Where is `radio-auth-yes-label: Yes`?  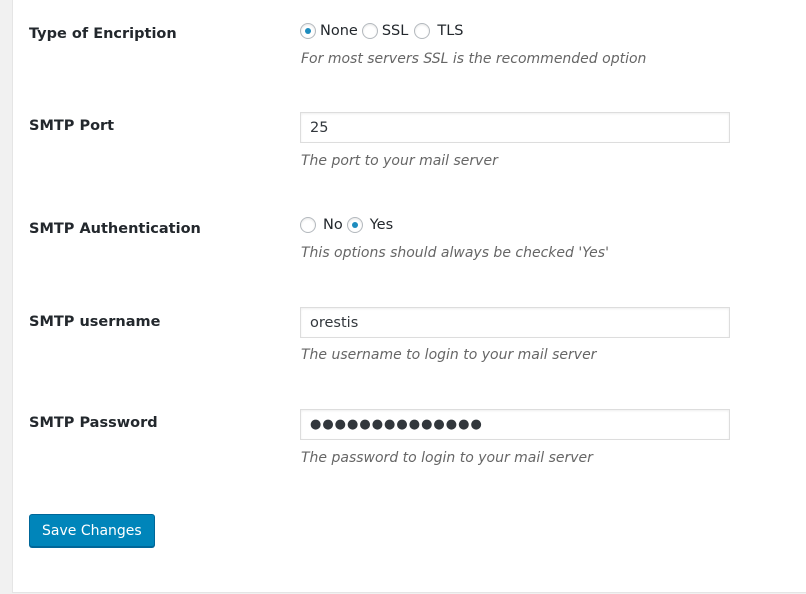 radio-auth-yes-label: Yes is located at coordinates (381, 225).